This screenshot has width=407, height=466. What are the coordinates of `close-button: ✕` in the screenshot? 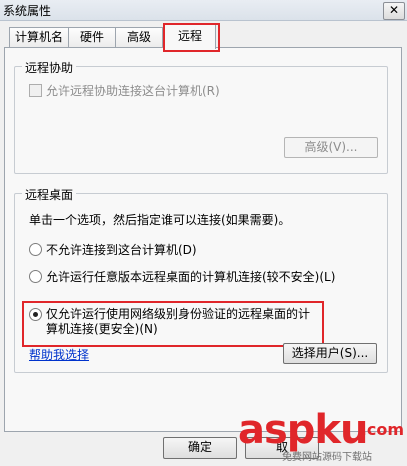 It's located at (394, 11).